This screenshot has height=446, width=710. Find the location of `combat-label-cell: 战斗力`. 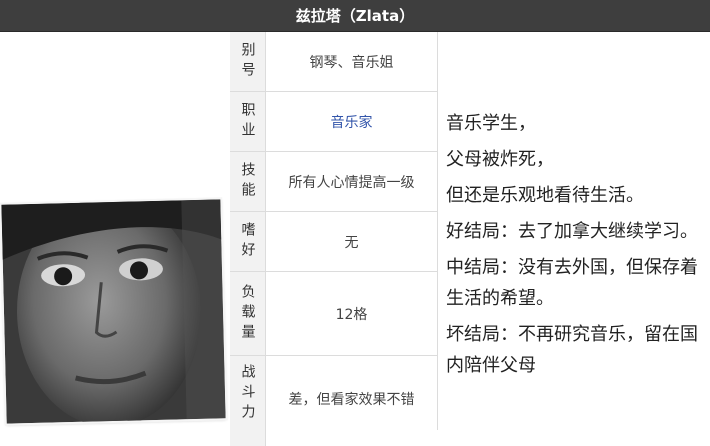

combat-label-cell: 战斗力 is located at coordinates (248, 401).